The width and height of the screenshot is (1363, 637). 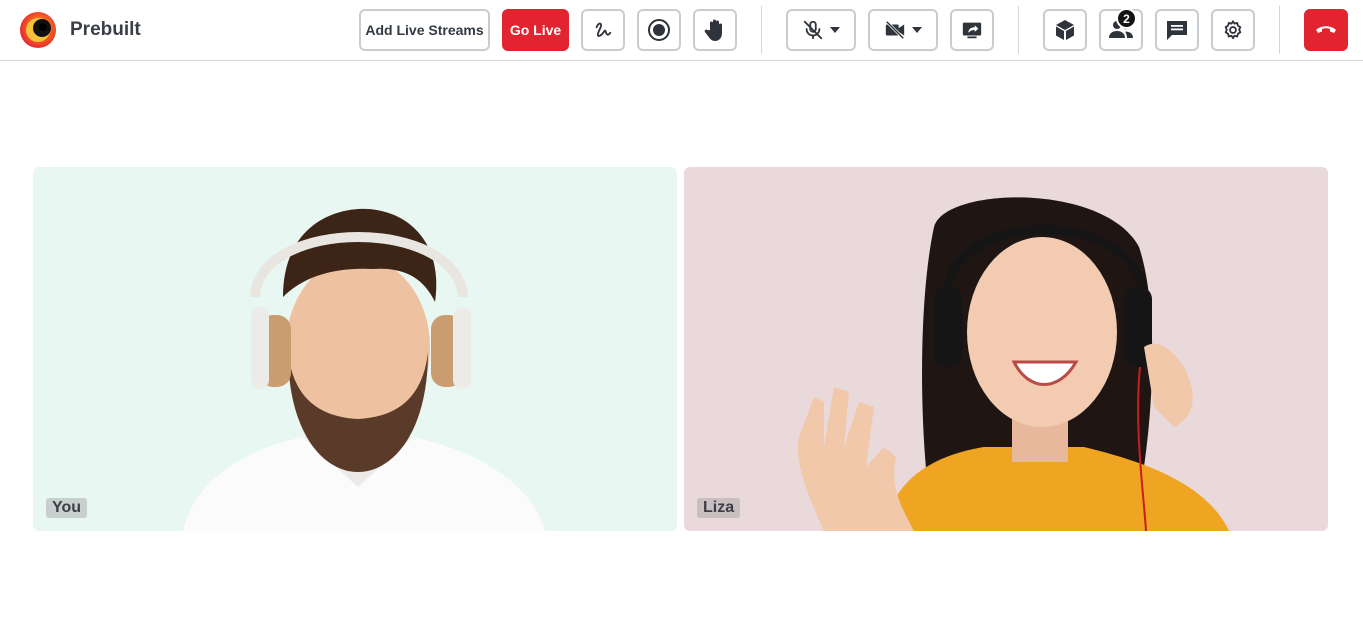 I want to click on participant-video-you, so click(x=364, y=369).